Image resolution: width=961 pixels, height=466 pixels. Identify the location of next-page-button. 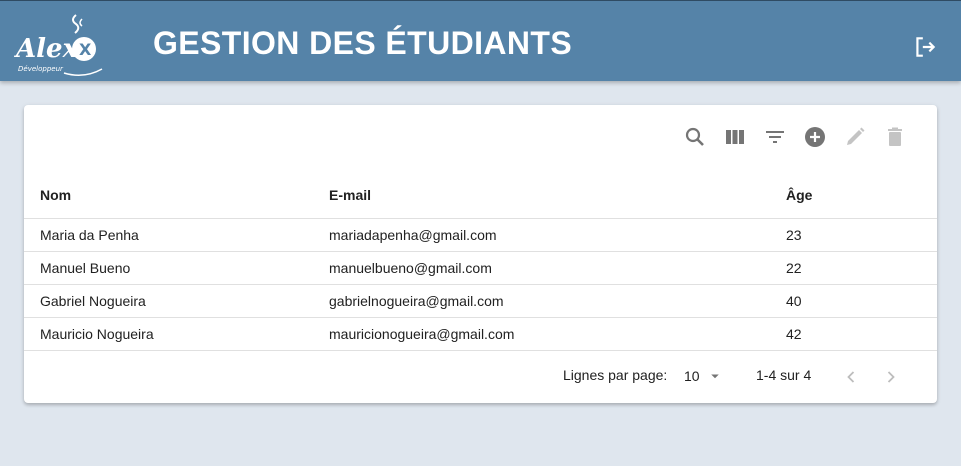
(891, 376).